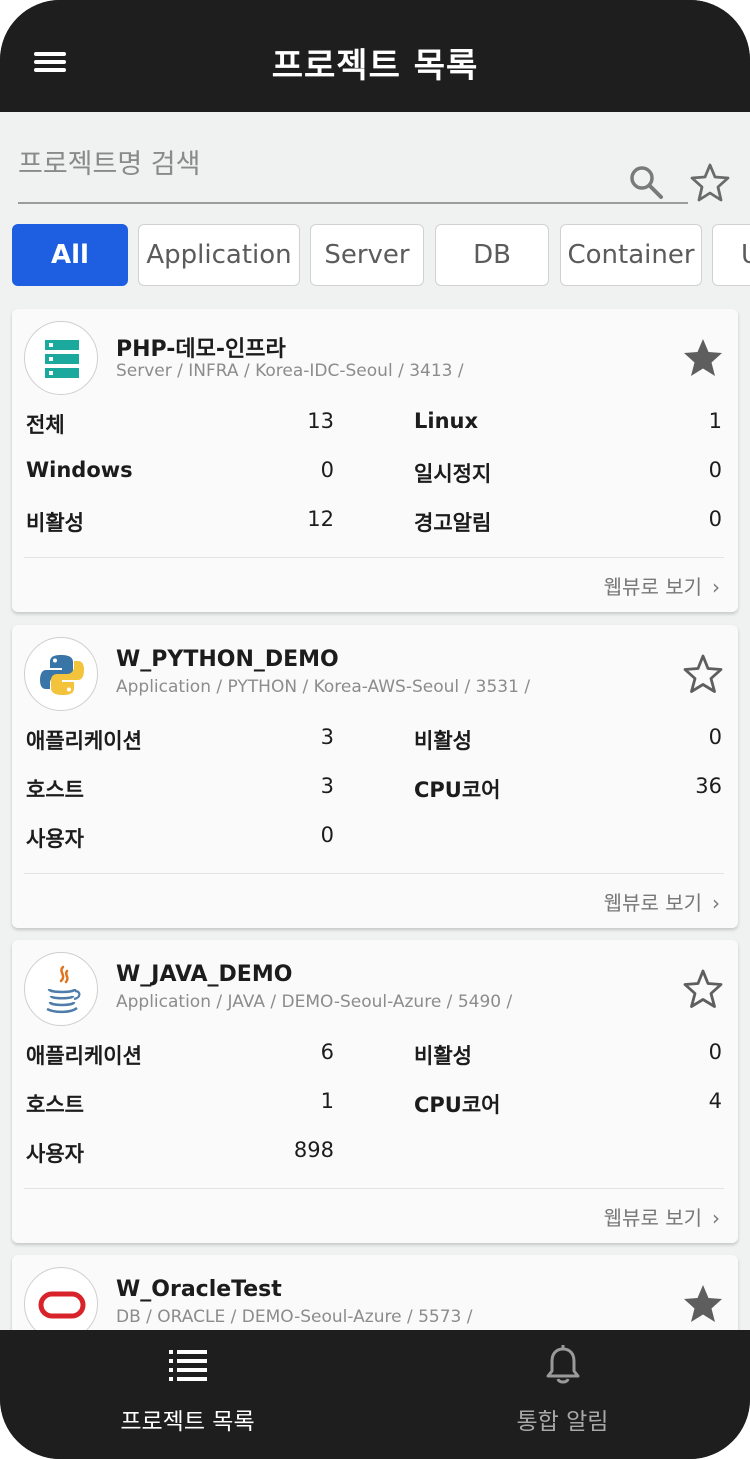 The width and height of the screenshot is (750, 1459). What do you see at coordinates (219, 255) in the screenshot?
I see `filter-chip-application: Application` at bounding box center [219, 255].